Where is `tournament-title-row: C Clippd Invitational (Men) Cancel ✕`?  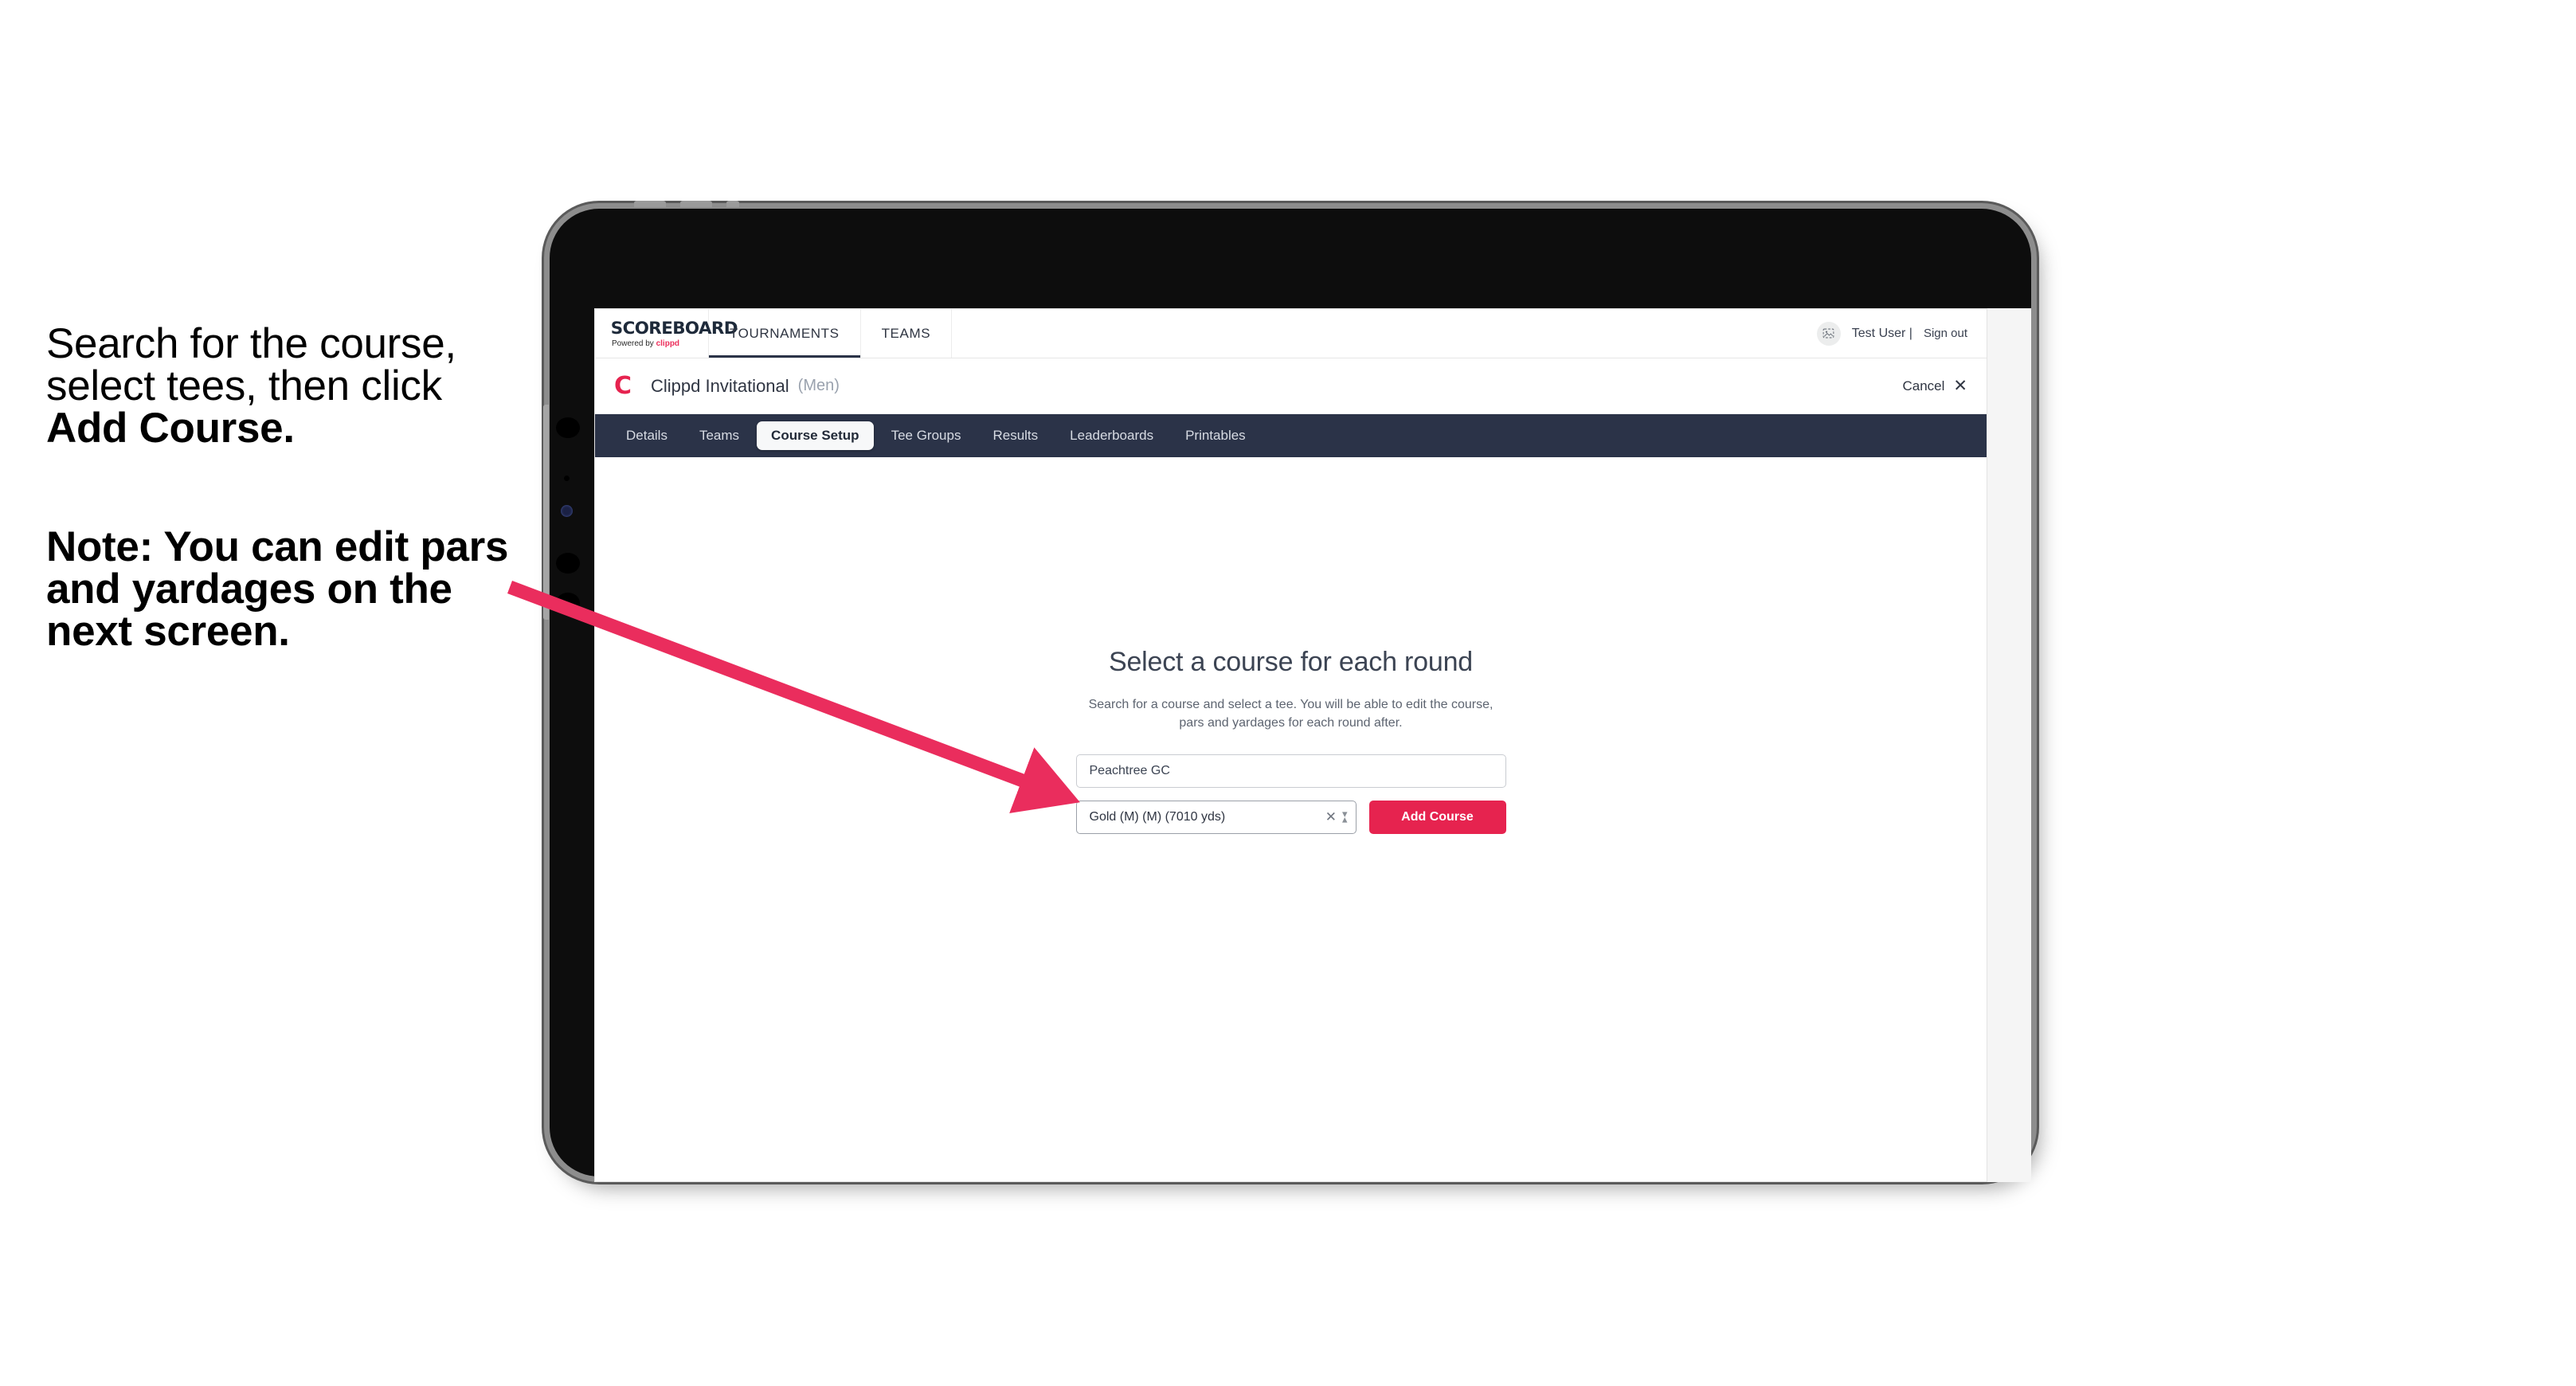 tournament-title-row: C Clippd Invitational (Men) Cancel ✕ is located at coordinates (1291, 386).